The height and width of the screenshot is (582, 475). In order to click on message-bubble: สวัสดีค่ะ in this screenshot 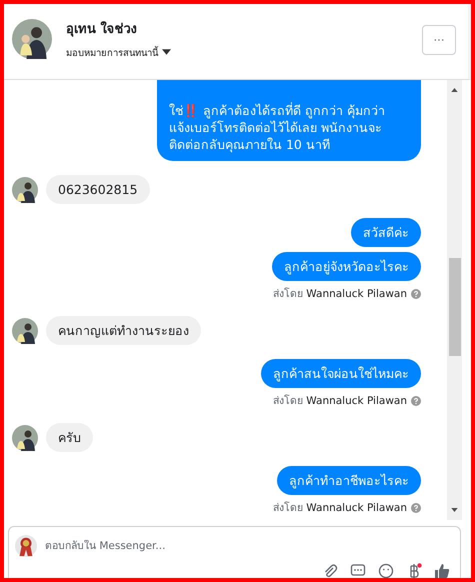, I will do `click(386, 232)`.